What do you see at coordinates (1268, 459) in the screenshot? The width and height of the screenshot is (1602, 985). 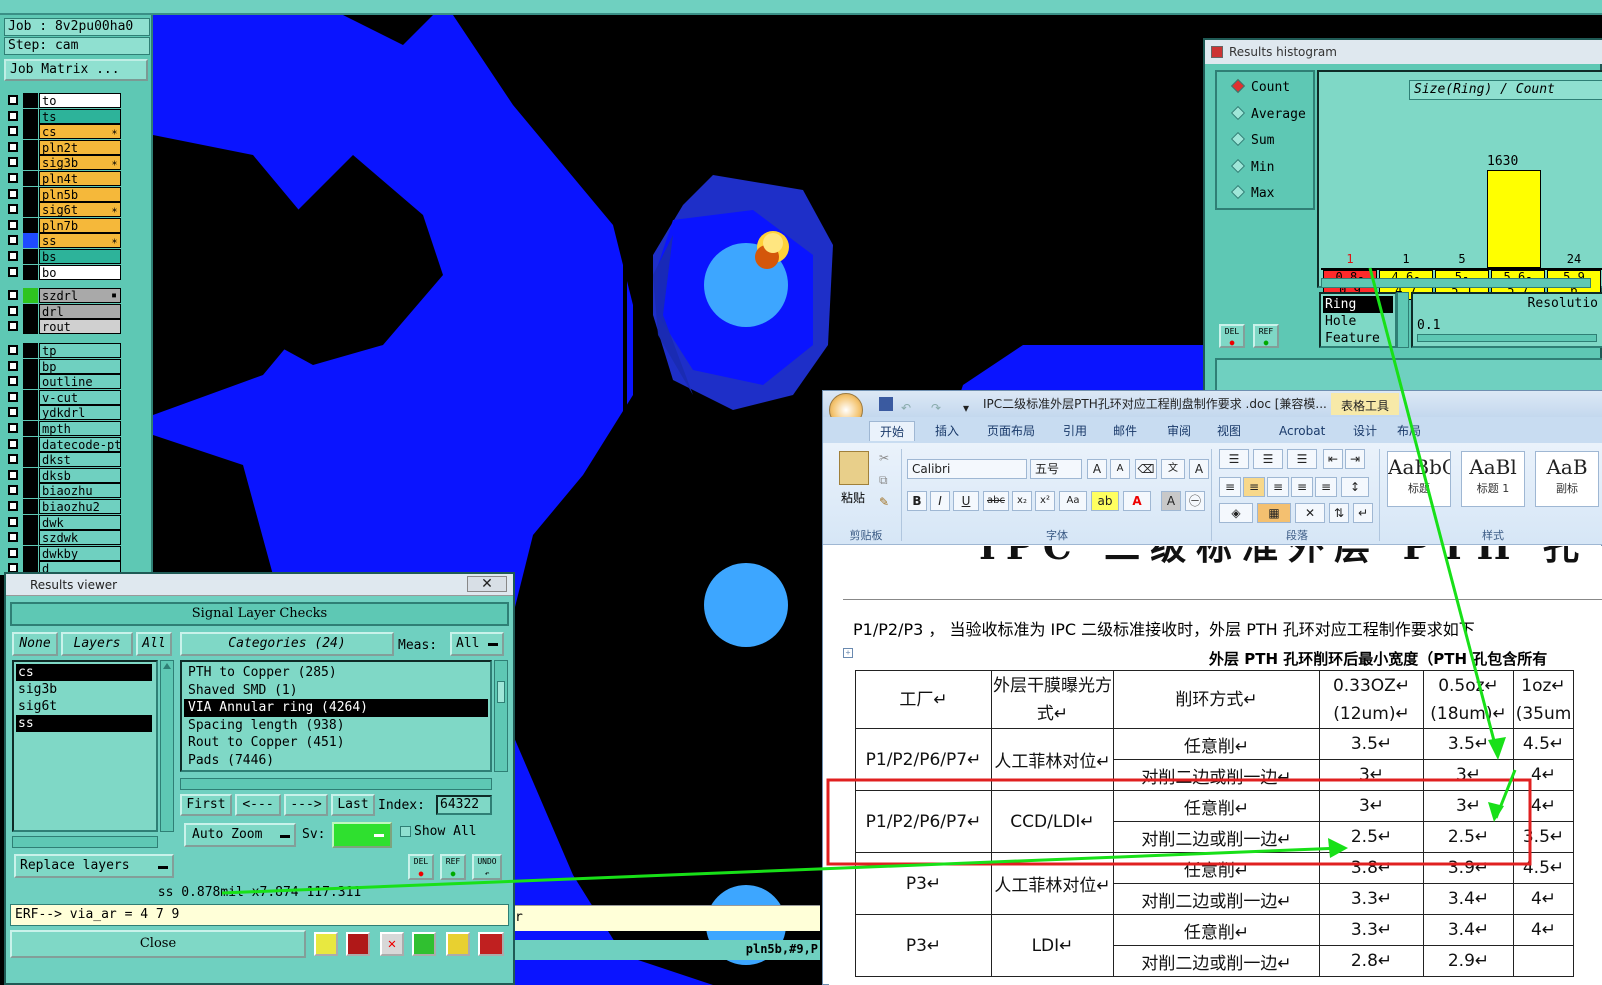 I see `numbering-icon: ☰` at bounding box center [1268, 459].